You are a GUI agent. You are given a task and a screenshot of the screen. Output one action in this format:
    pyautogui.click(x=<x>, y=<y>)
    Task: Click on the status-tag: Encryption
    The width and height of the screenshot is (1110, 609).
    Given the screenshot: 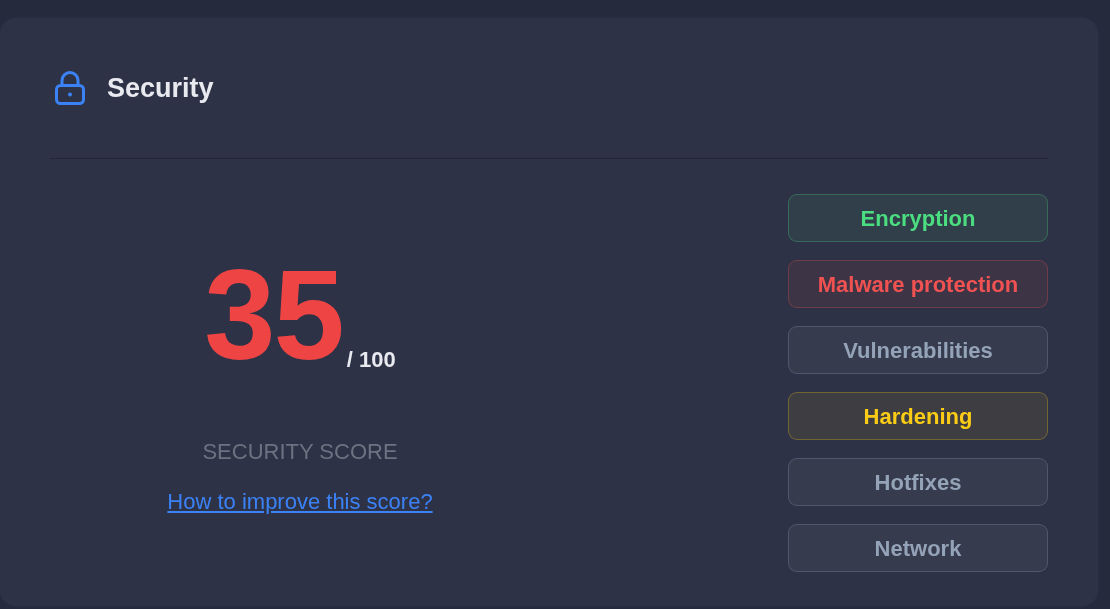 What is the action you would take?
    pyautogui.click(x=918, y=218)
    